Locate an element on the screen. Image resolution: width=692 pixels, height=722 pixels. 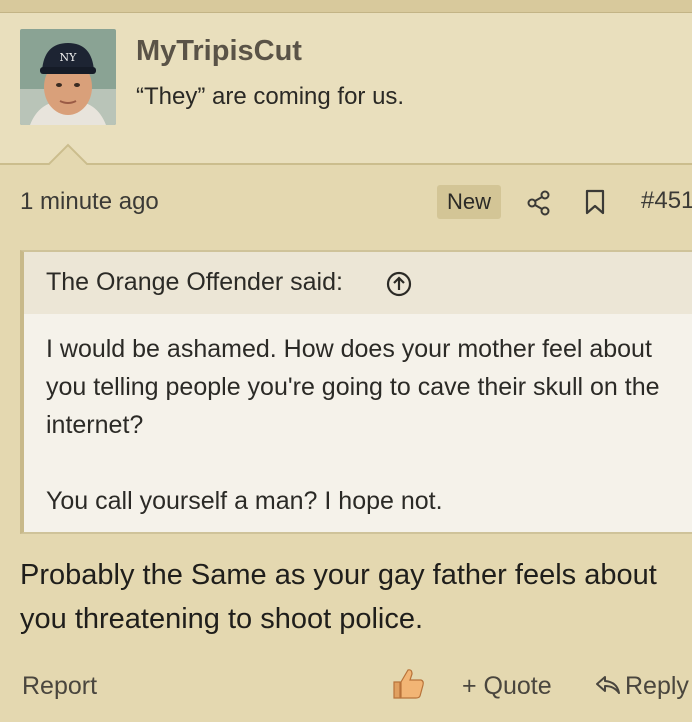
quote-attribution: The Orange Offender said: is located at coordinates (194, 282).